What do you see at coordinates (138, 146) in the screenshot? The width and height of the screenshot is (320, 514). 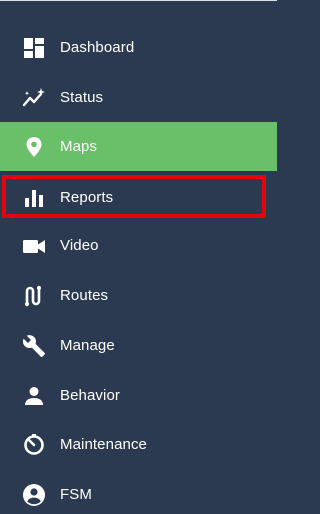 I see `sidebar-item-maps: Maps` at bounding box center [138, 146].